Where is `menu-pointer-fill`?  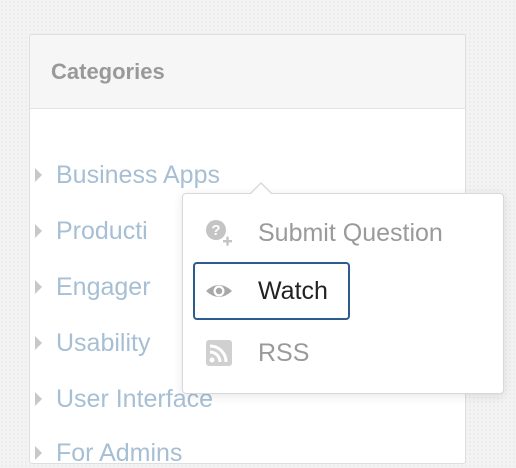 menu-pointer-fill is located at coordinates (261, 189).